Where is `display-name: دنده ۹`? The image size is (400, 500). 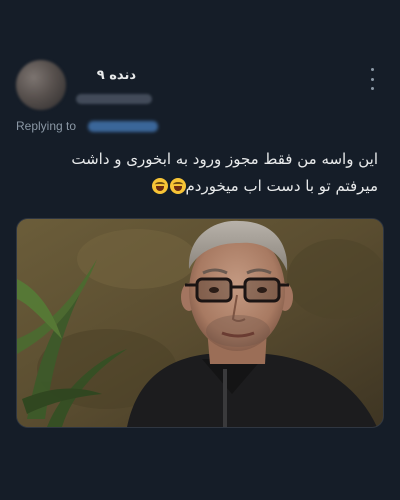
display-name: دنده ۹ is located at coordinates (106, 75).